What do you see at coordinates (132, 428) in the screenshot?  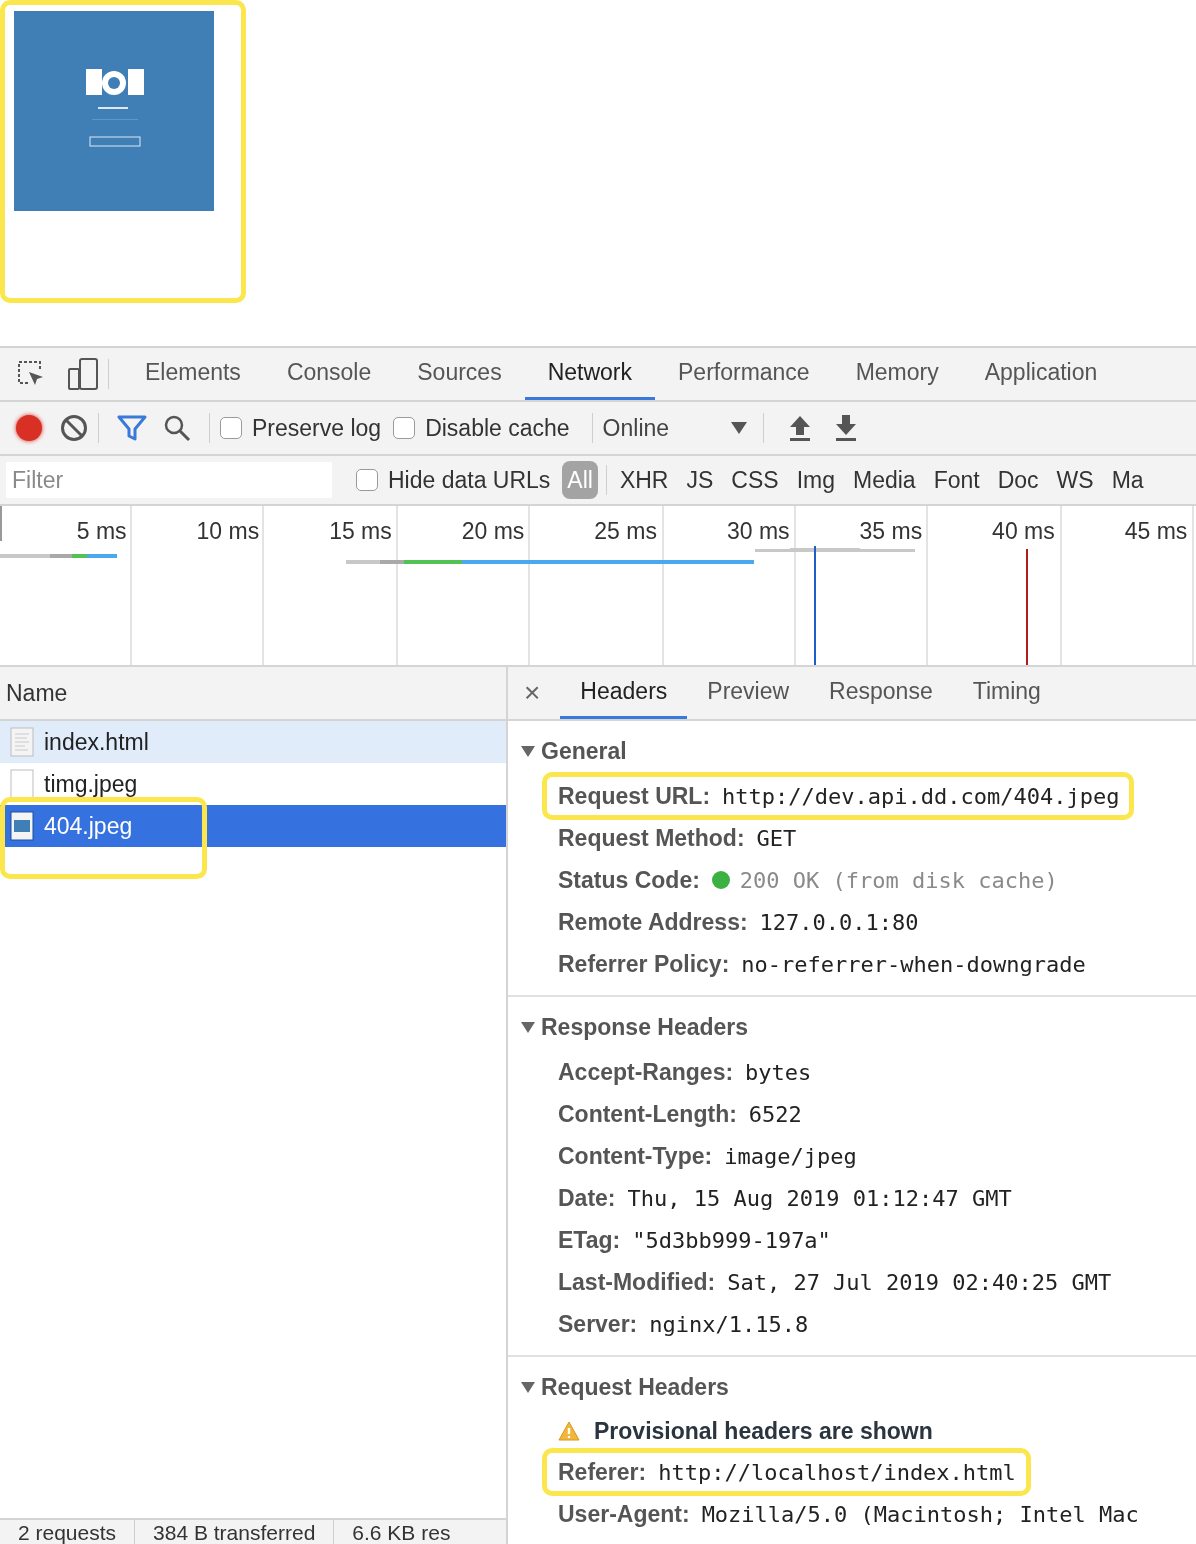 I see `filter-icon` at bounding box center [132, 428].